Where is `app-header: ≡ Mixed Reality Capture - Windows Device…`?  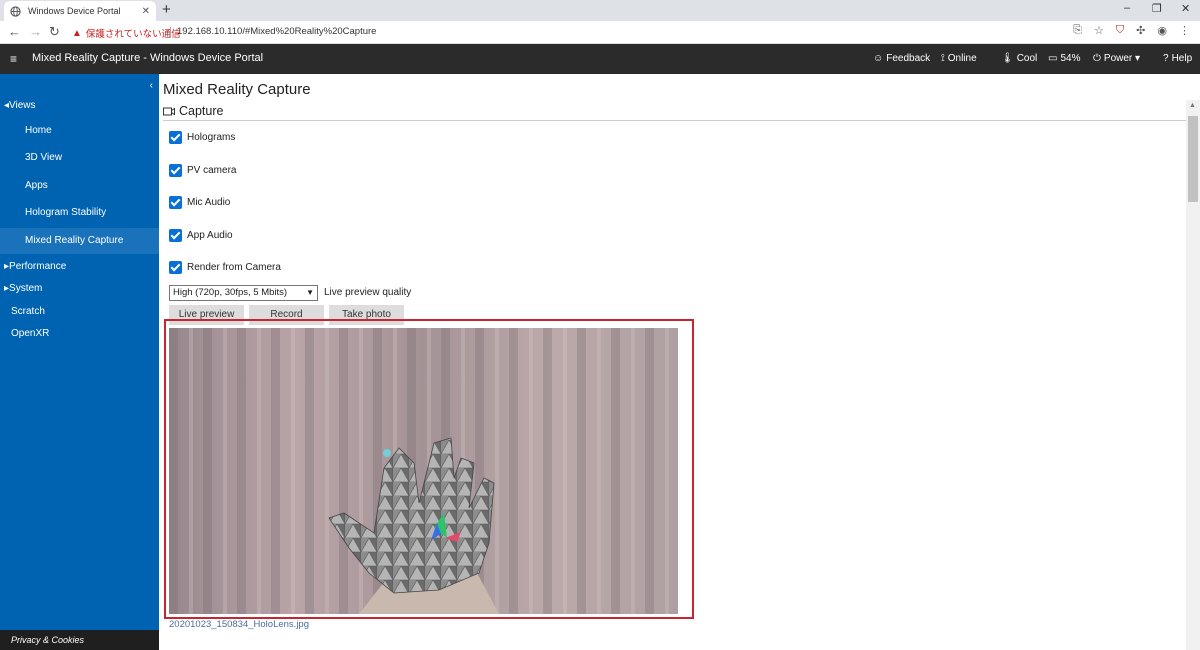 app-header: ≡ Mixed Reality Capture - Windows Device… is located at coordinates (600, 59).